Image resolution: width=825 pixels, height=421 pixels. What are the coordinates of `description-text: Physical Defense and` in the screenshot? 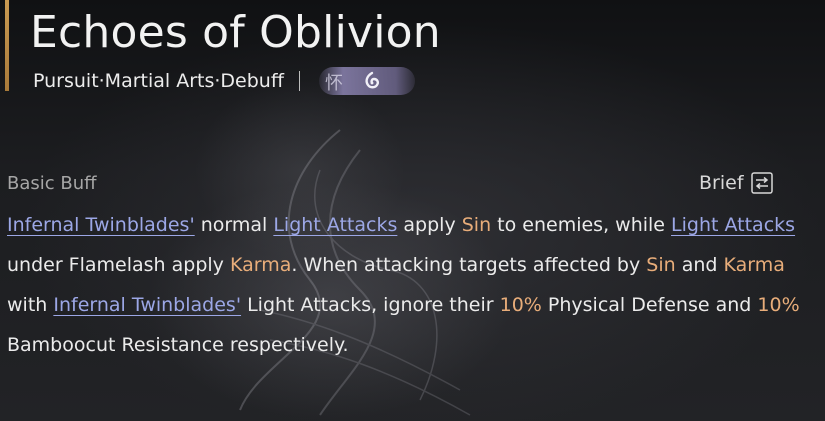 It's located at (649, 305).